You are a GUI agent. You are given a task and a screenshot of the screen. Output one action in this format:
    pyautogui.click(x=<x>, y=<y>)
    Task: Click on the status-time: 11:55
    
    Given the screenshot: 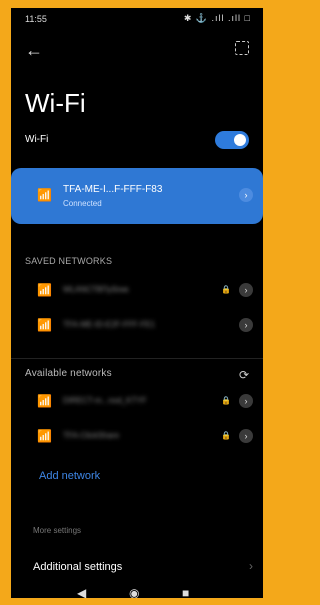 What is the action you would take?
    pyautogui.click(x=36, y=19)
    